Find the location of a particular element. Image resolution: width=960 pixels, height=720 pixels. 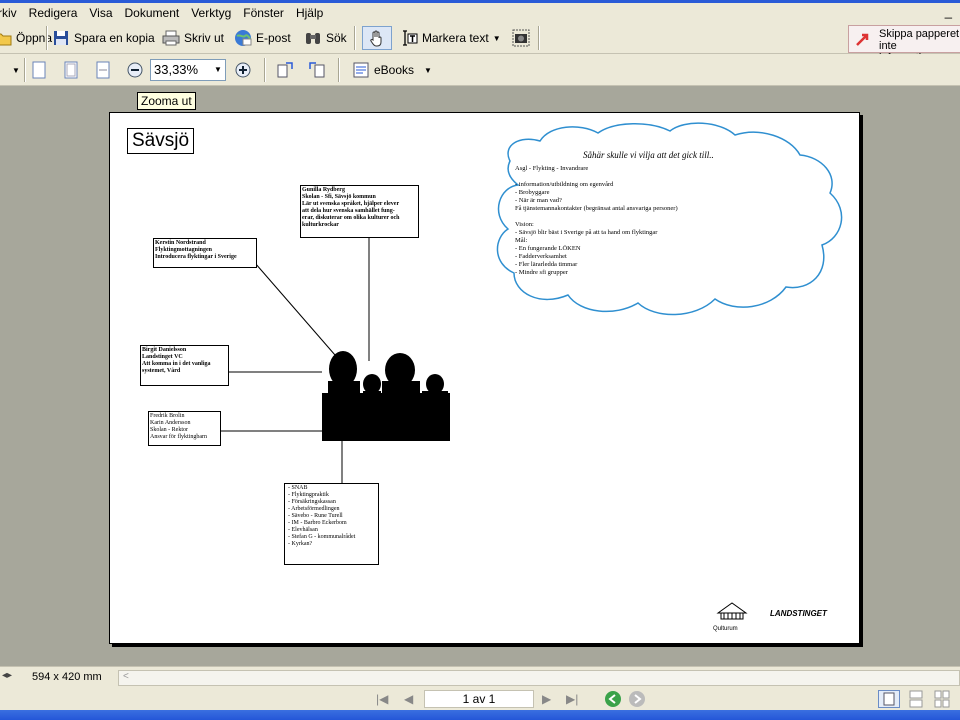

cloud-line: Vision: is located at coordinates (524, 224).